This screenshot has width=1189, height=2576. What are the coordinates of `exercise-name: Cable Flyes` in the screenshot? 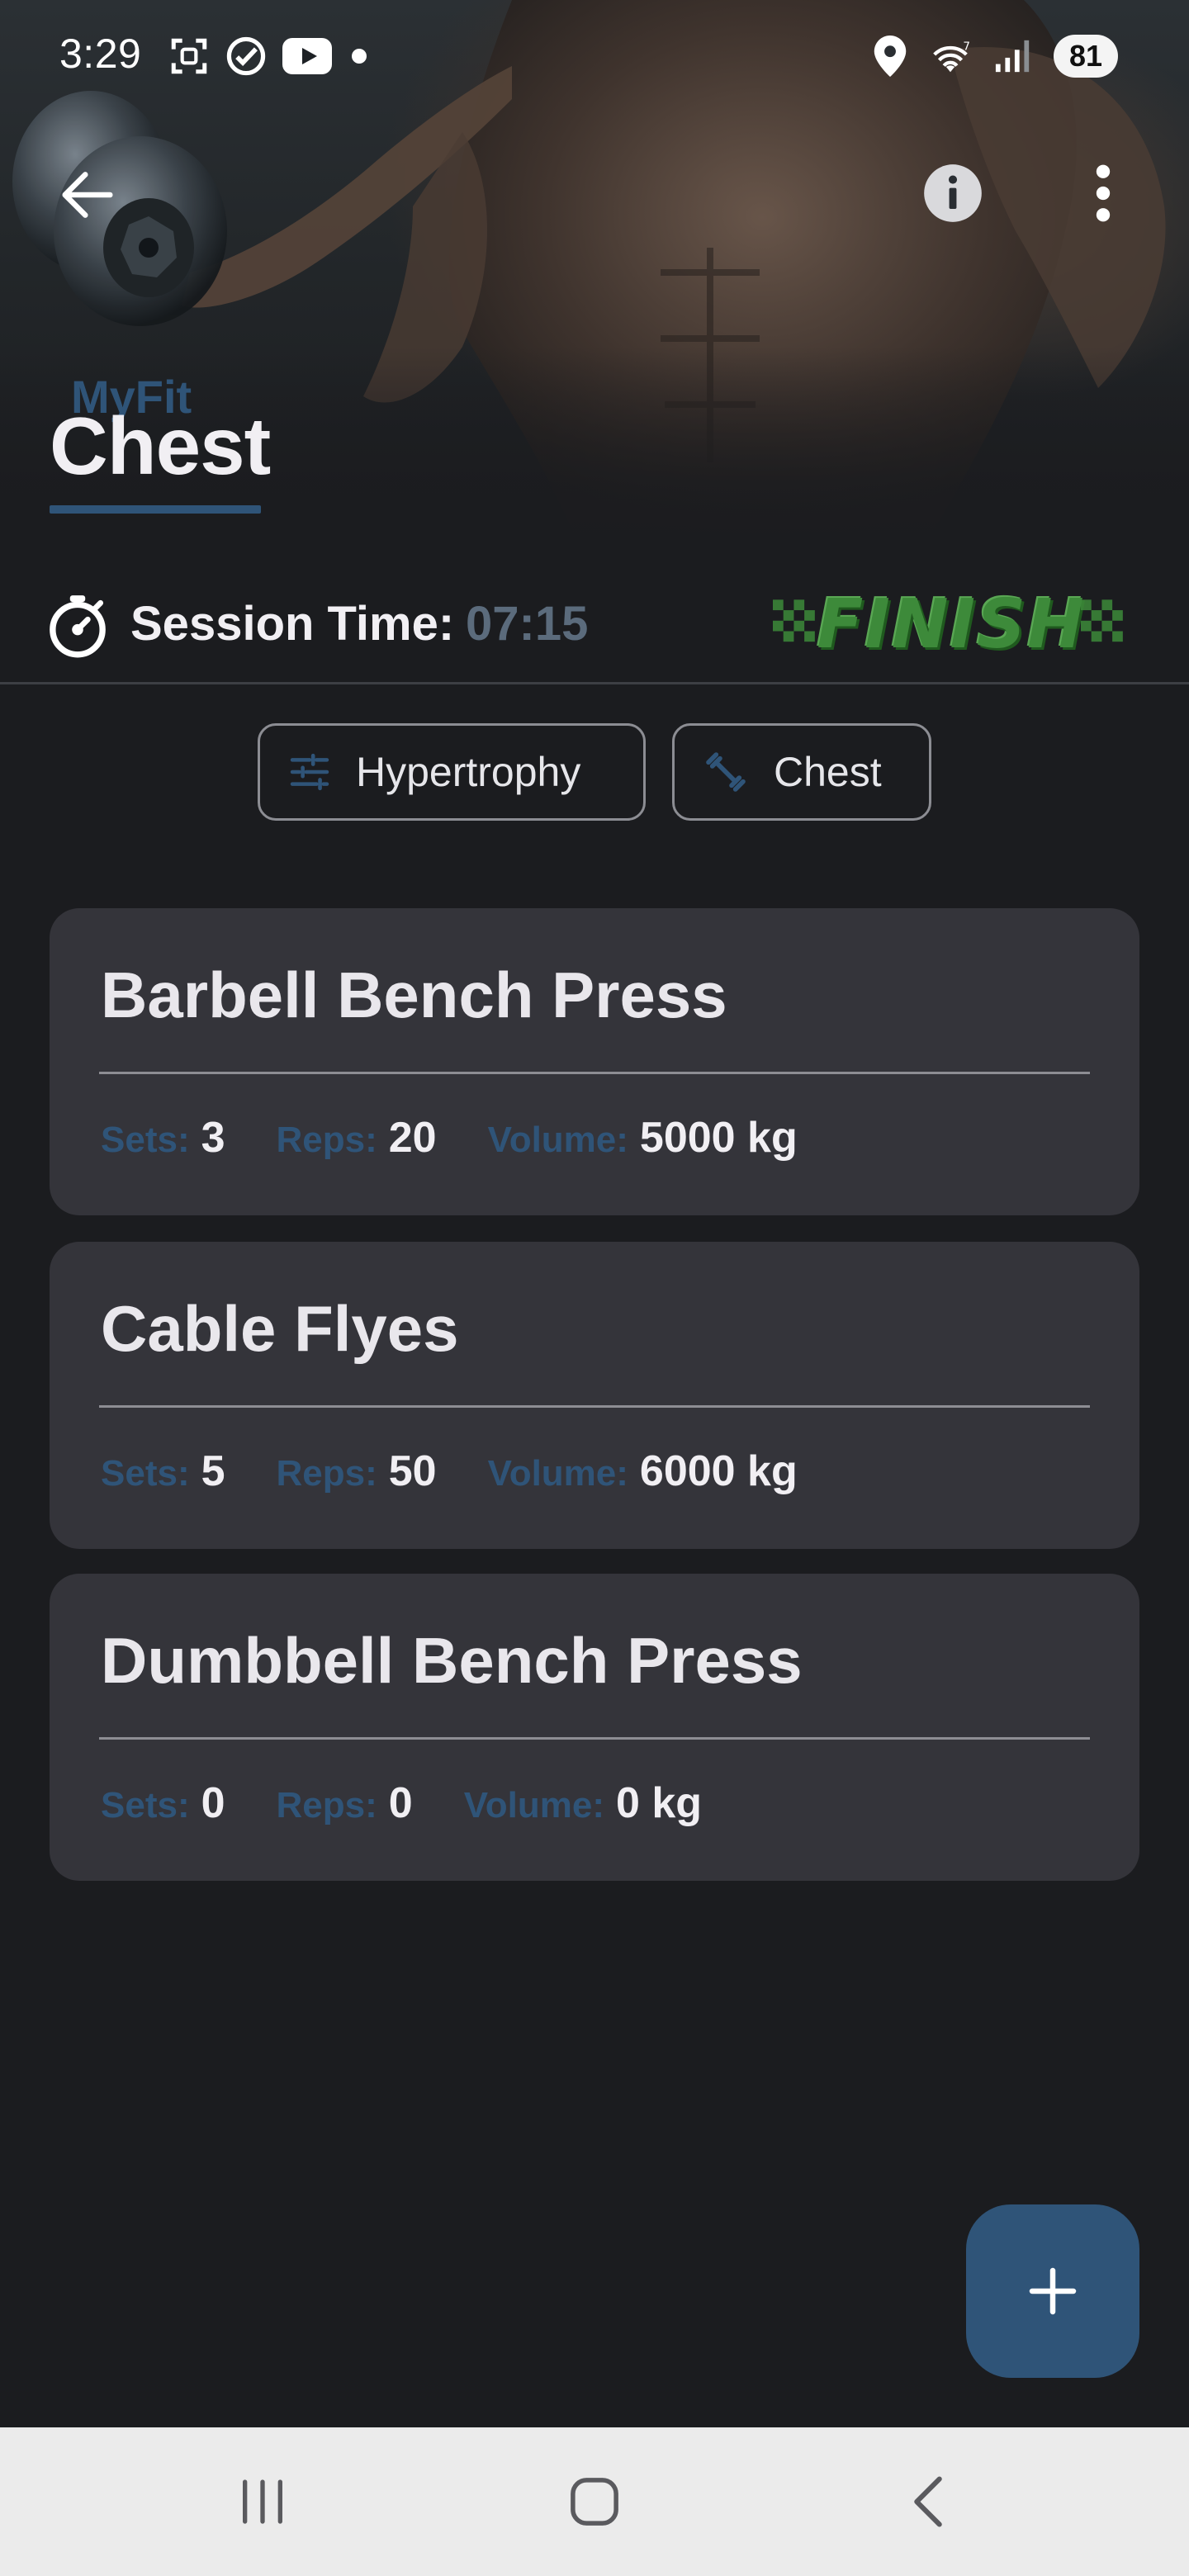 It's located at (280, 1328).